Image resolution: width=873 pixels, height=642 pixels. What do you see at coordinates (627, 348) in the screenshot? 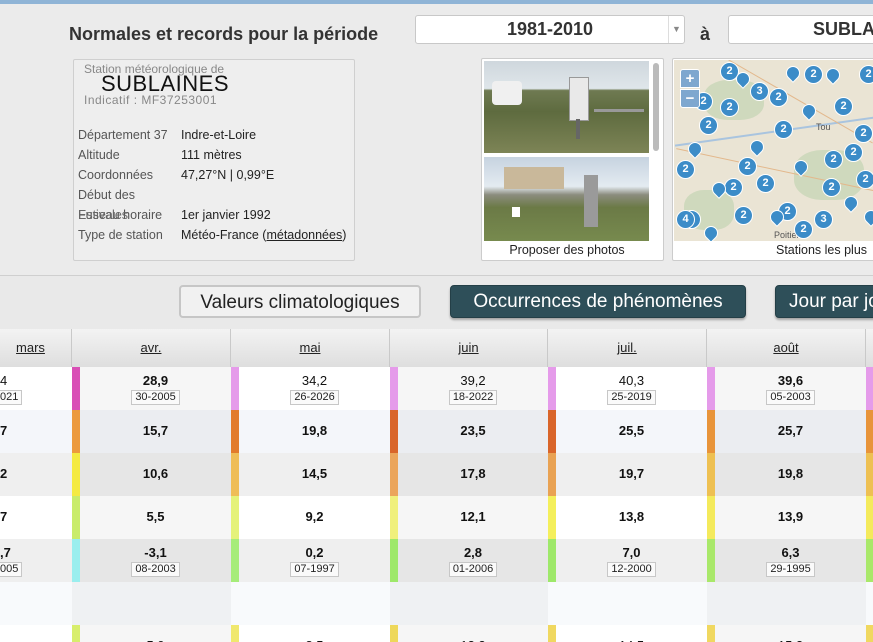
I see `month-header: juil.` at bounding box center [627, 348].